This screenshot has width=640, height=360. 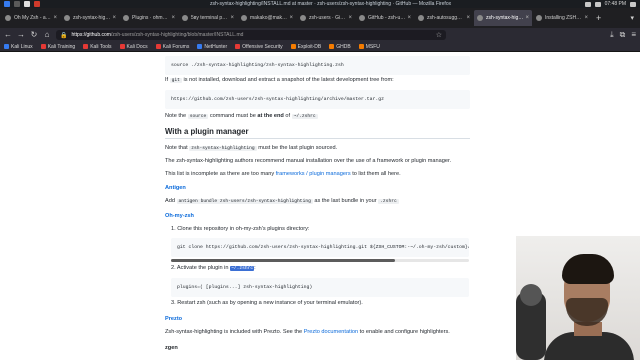 What do you see at coordinates (171, 348) in the screenshot?
I see `heading-zgen: zgen` at bounding box center [171, 348].